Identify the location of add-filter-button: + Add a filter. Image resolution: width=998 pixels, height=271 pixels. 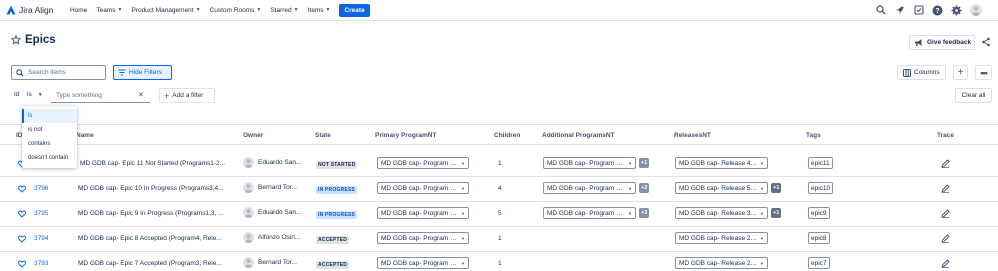
(187, 95).